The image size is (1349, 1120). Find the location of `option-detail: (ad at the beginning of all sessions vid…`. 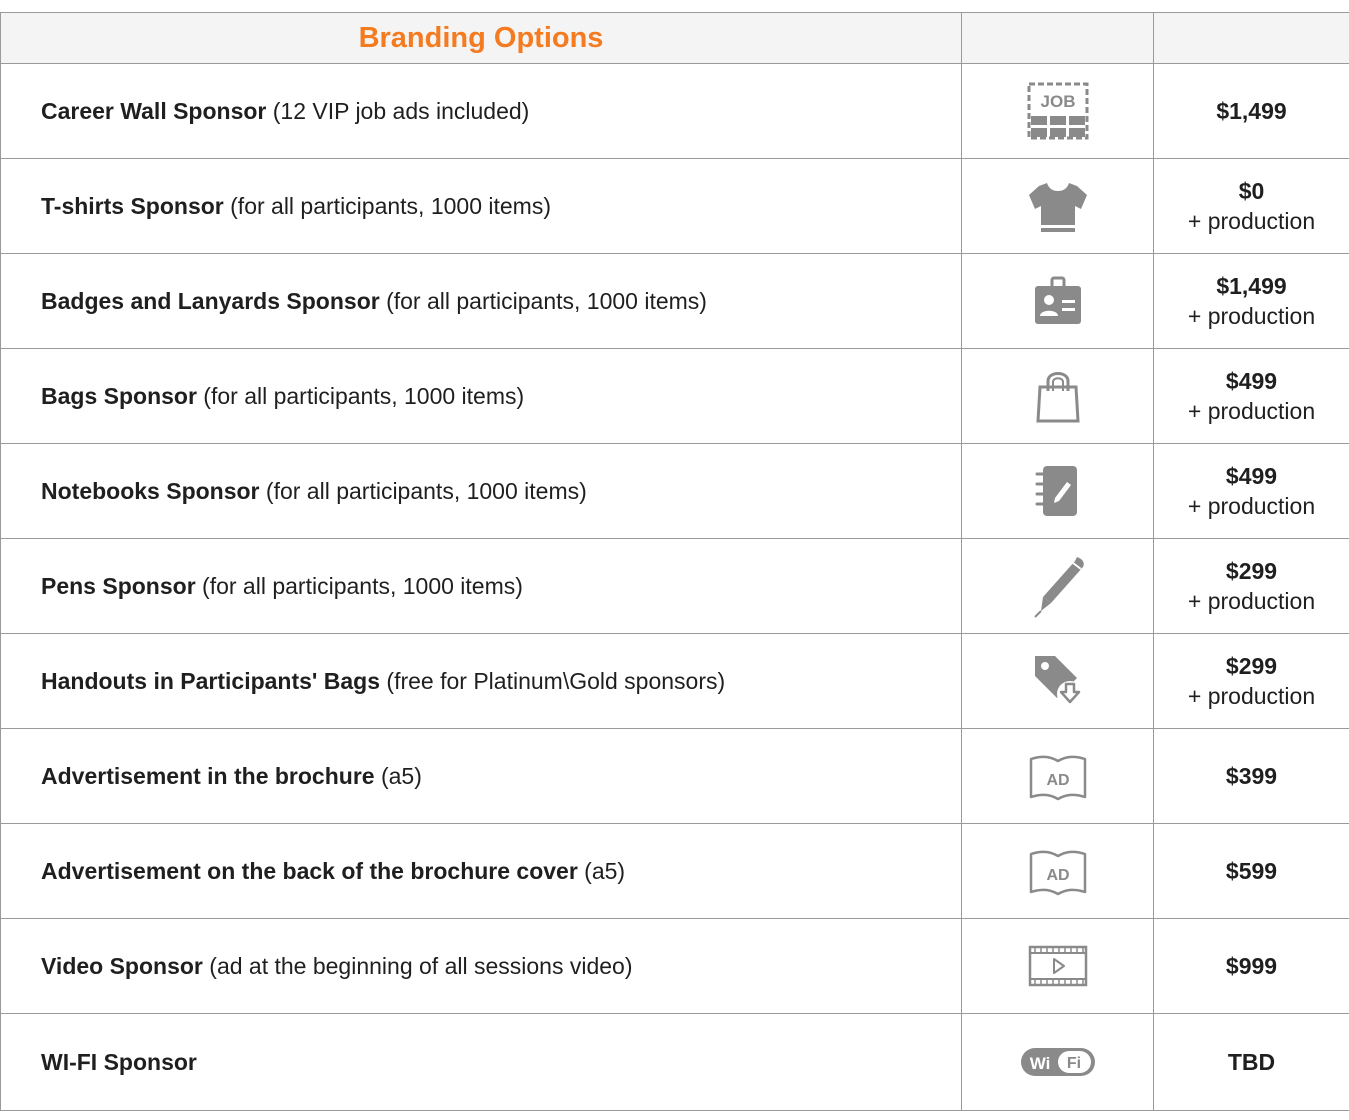

option-detail: (ad at the beginning of all sessions vid… is located at coordinates (417, 965).